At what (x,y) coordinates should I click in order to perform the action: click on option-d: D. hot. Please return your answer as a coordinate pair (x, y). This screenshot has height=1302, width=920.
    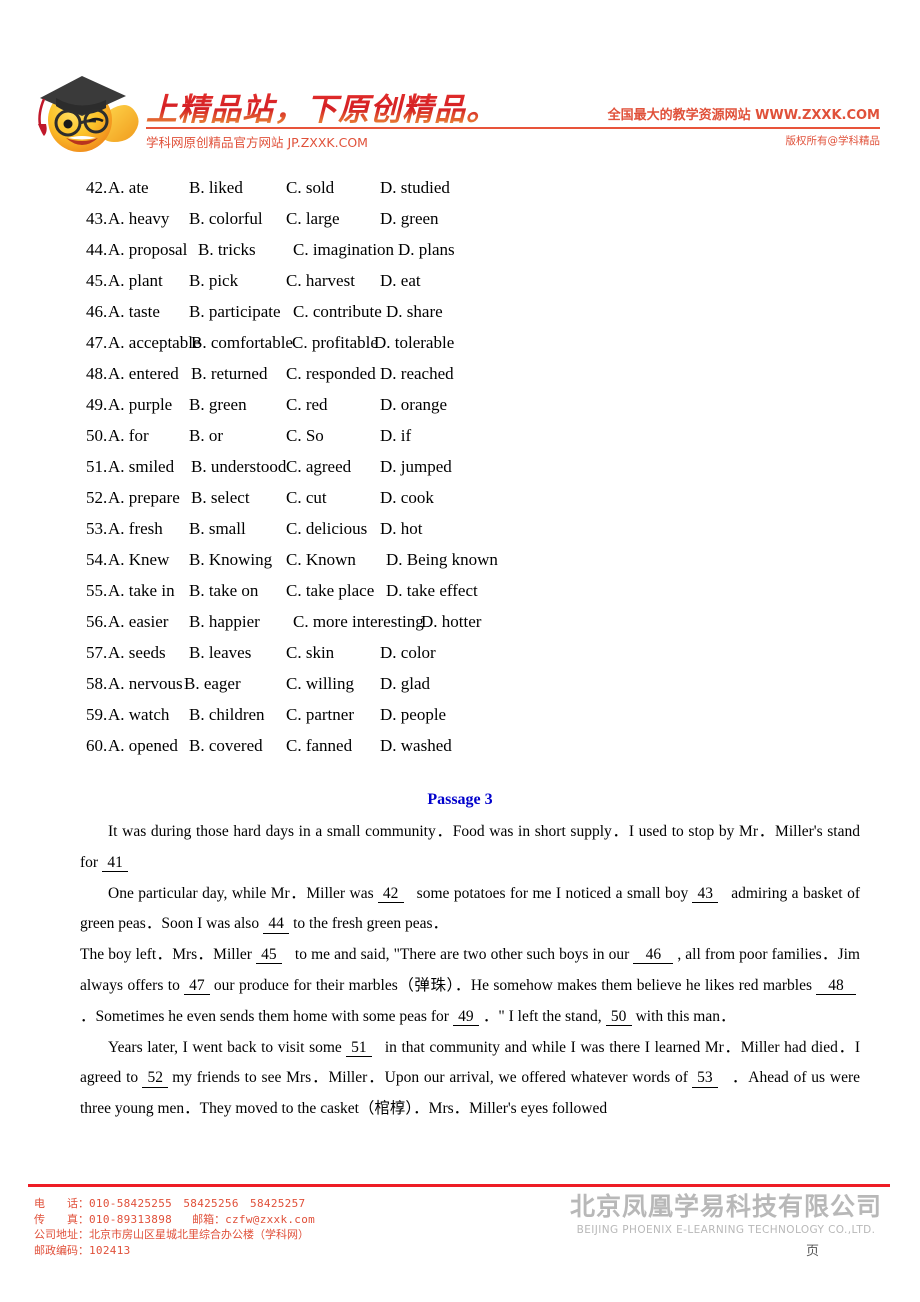
    Looking at the image, I should click on (401, 528).